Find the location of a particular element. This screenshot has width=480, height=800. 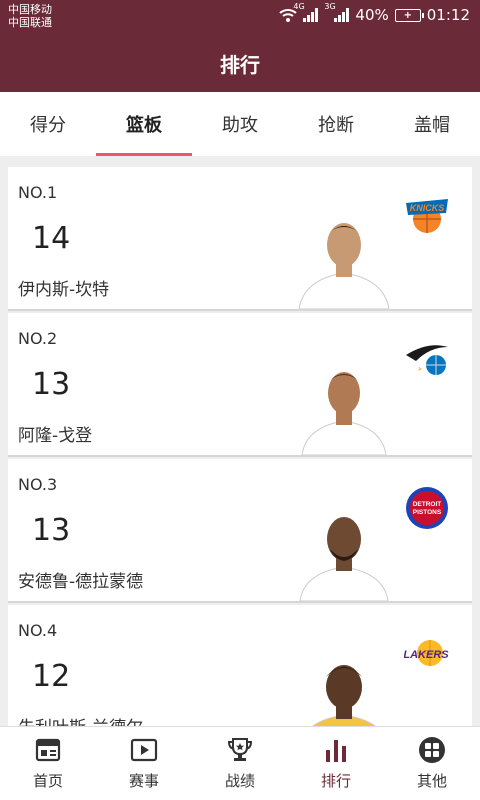

ranking-icon is located at coordinates (336, 751).